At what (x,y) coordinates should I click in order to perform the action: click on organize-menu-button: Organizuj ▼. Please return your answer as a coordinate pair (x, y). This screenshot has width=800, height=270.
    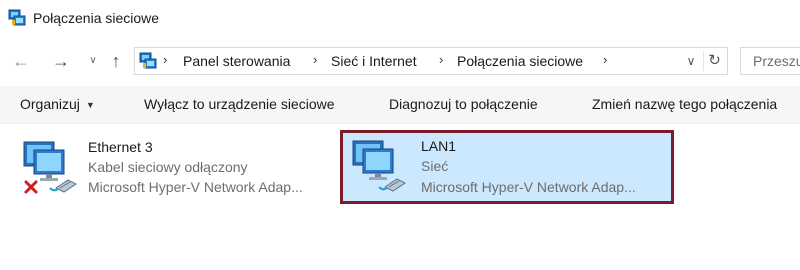
    Looking at the image, I should click on (57, 104).